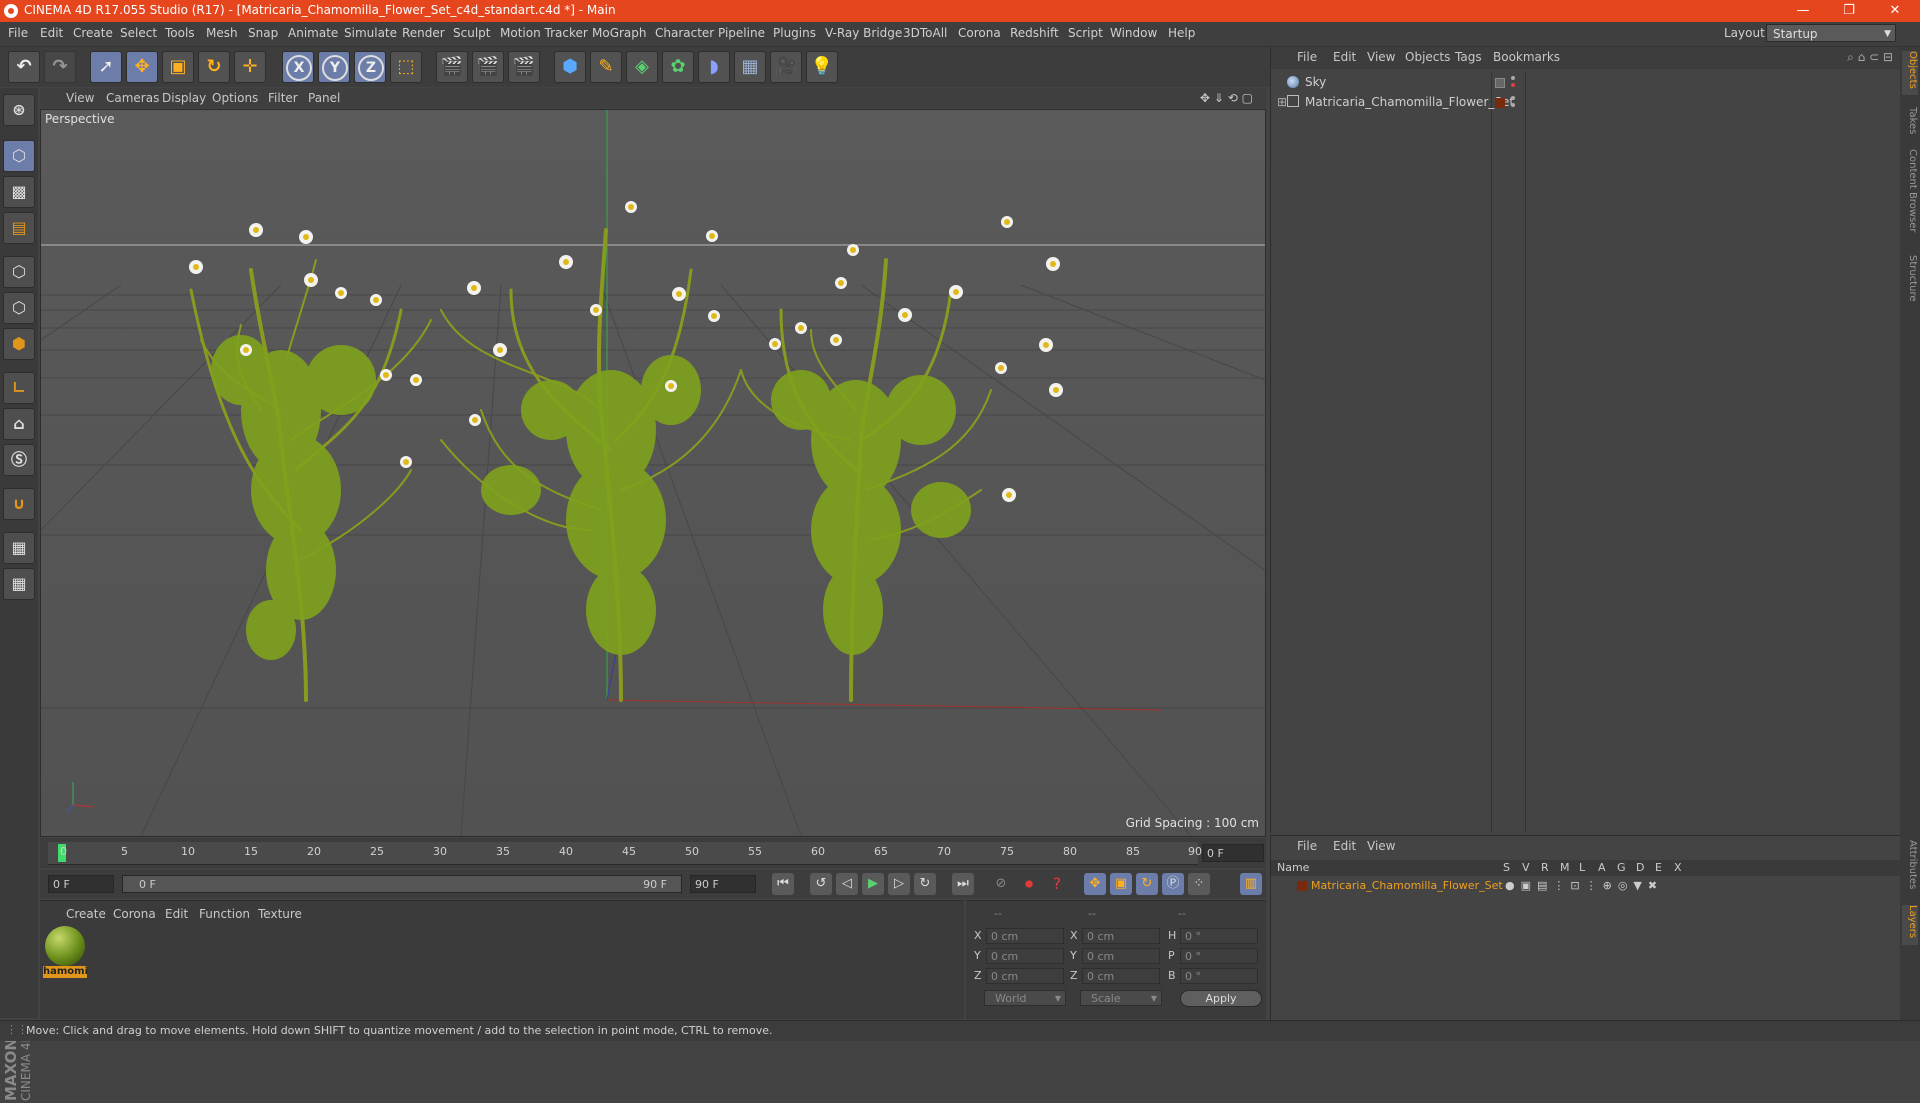  What do you see at coordinates (1219, 936) in the screenshot?
I see `rot-h-field: 0 °` at bounding box center [1219, 936].